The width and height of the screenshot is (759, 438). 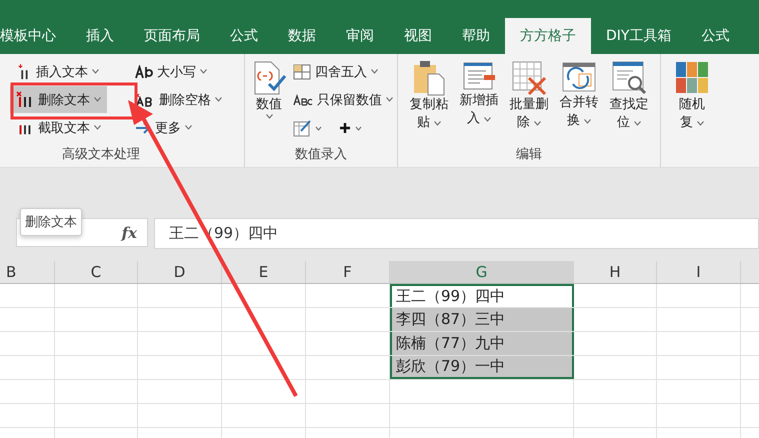 What do you see at coordinates (351, 127) in the screenshot?
I see `plus-icon` at bounding box center [351, 127].